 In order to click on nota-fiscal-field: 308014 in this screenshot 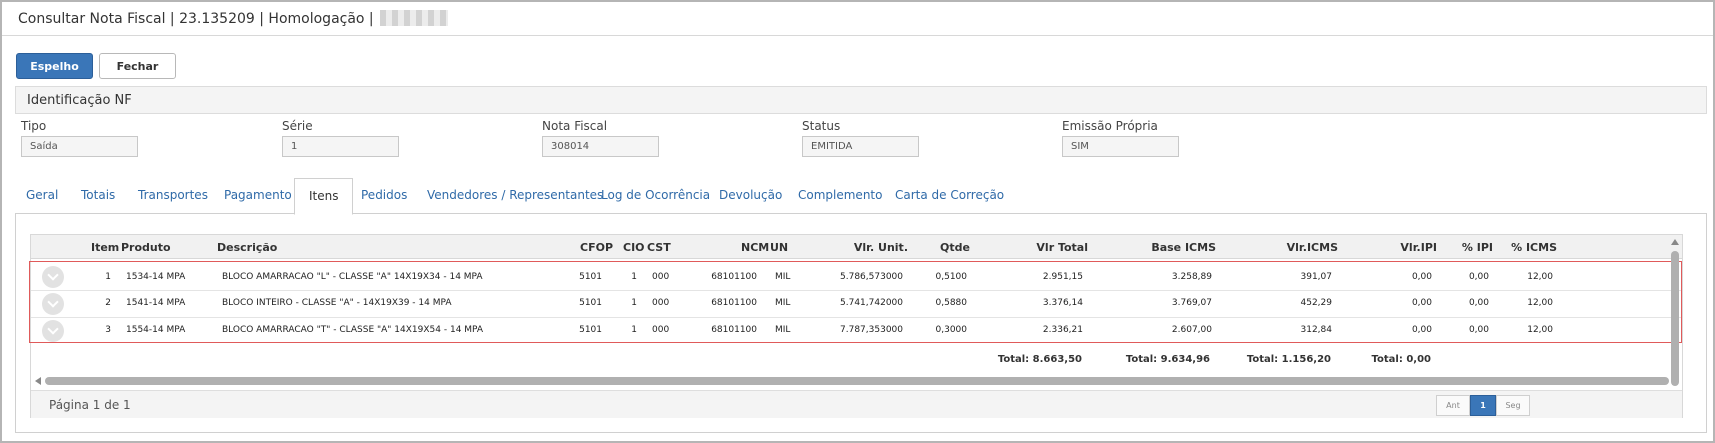, I will do `click(600, 146)`.